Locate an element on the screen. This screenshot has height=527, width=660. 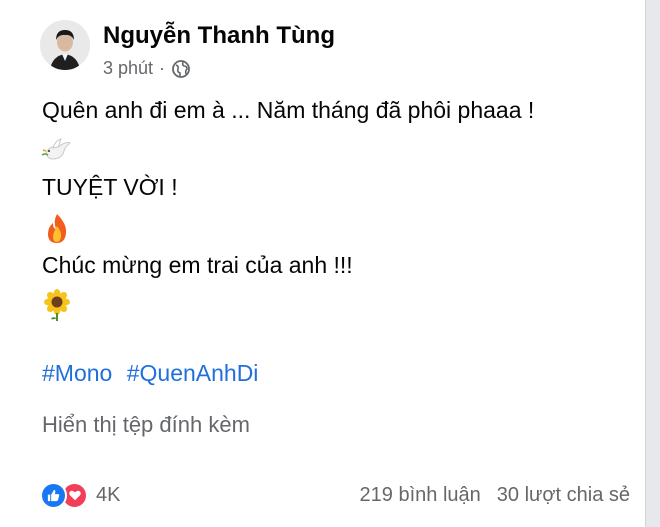
post-text-line-3: Chúc mừng em trai của anh !!! is located at coordinates (197, 265).